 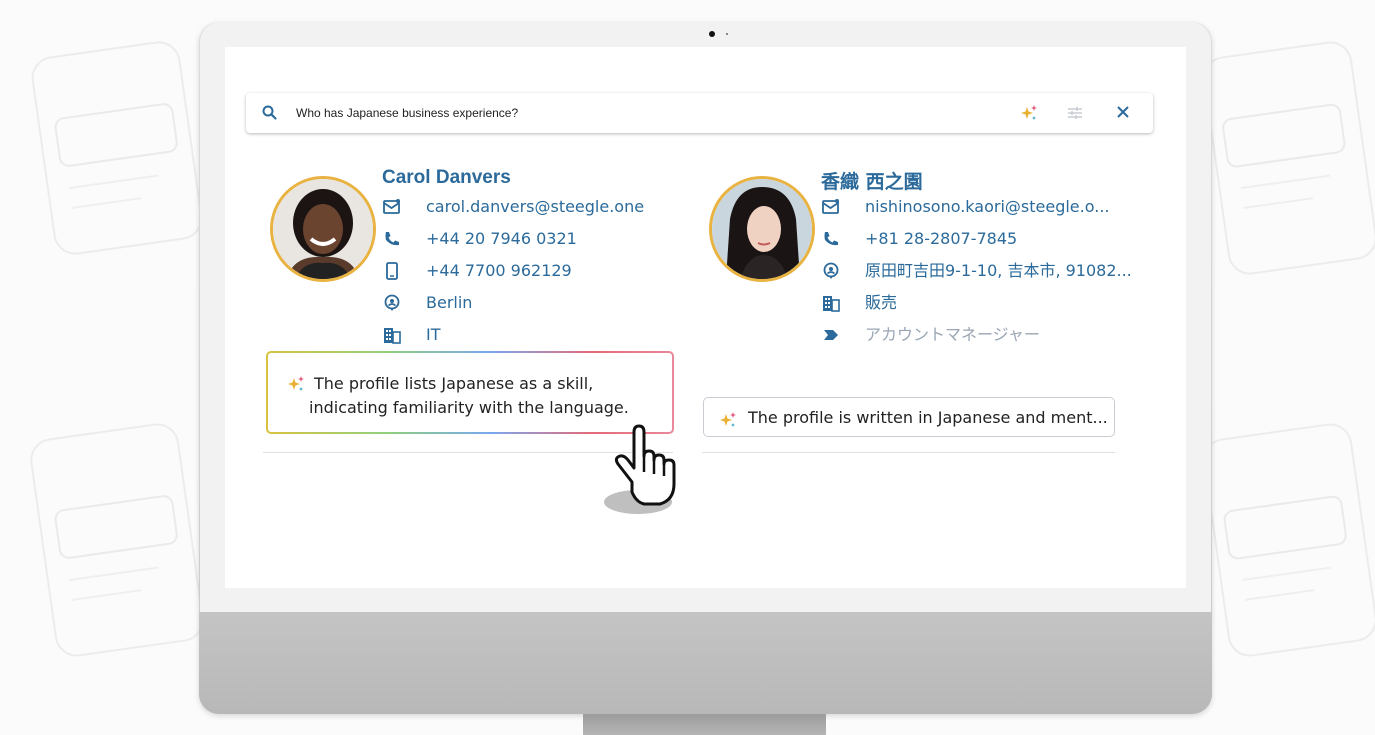 What do you see at coordinates (454, 383) in the screenshot?
I see `ai-reason-line: The profile lists Japanese as a skill,` at bounding box center [454, 383].